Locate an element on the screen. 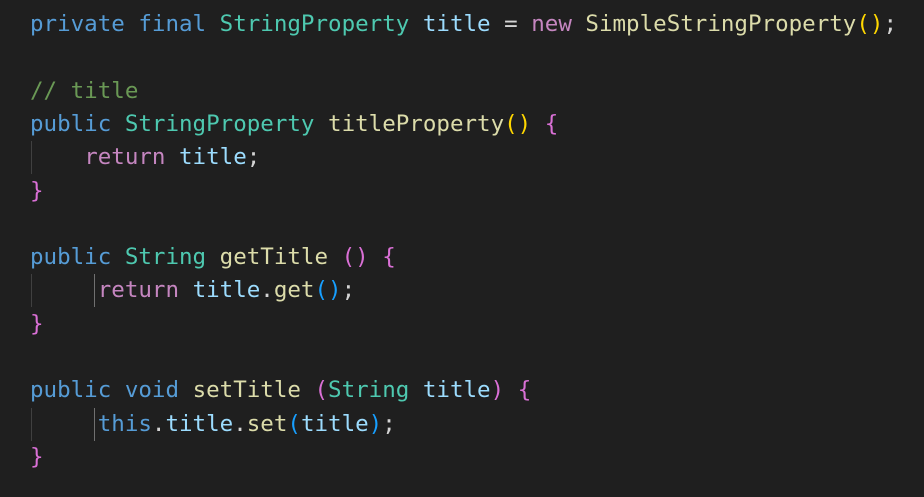  code-line: // title is located at coordinates (84, 91).